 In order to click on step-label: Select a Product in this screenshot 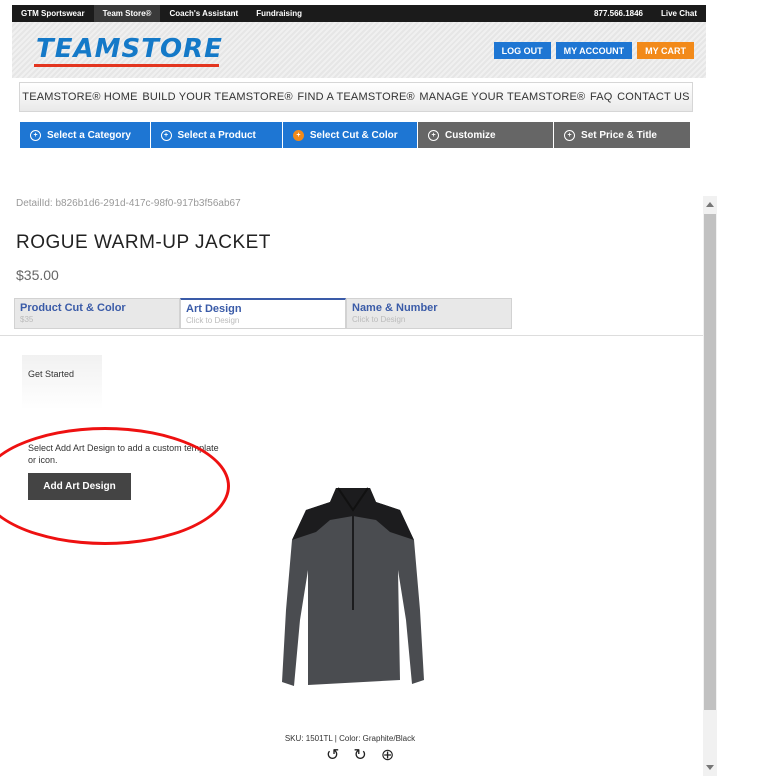, I will do `click(216, 135)`.